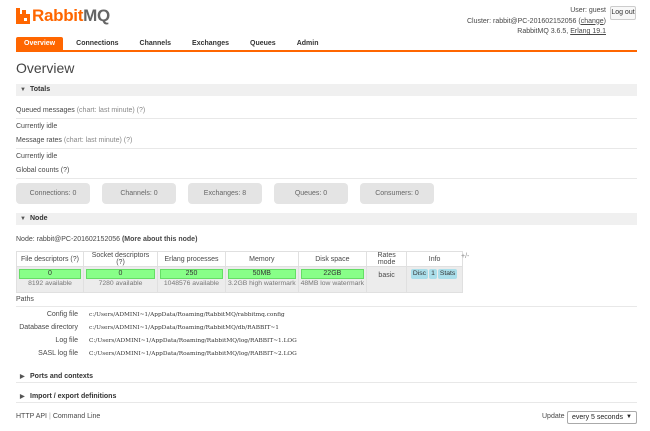 The width and height of the screenshot is (650, 431). What do you see at coordinates (447, 274) in the screenshot?
I see `info-tag-stats: Stats` at bounding box center [447, 274].